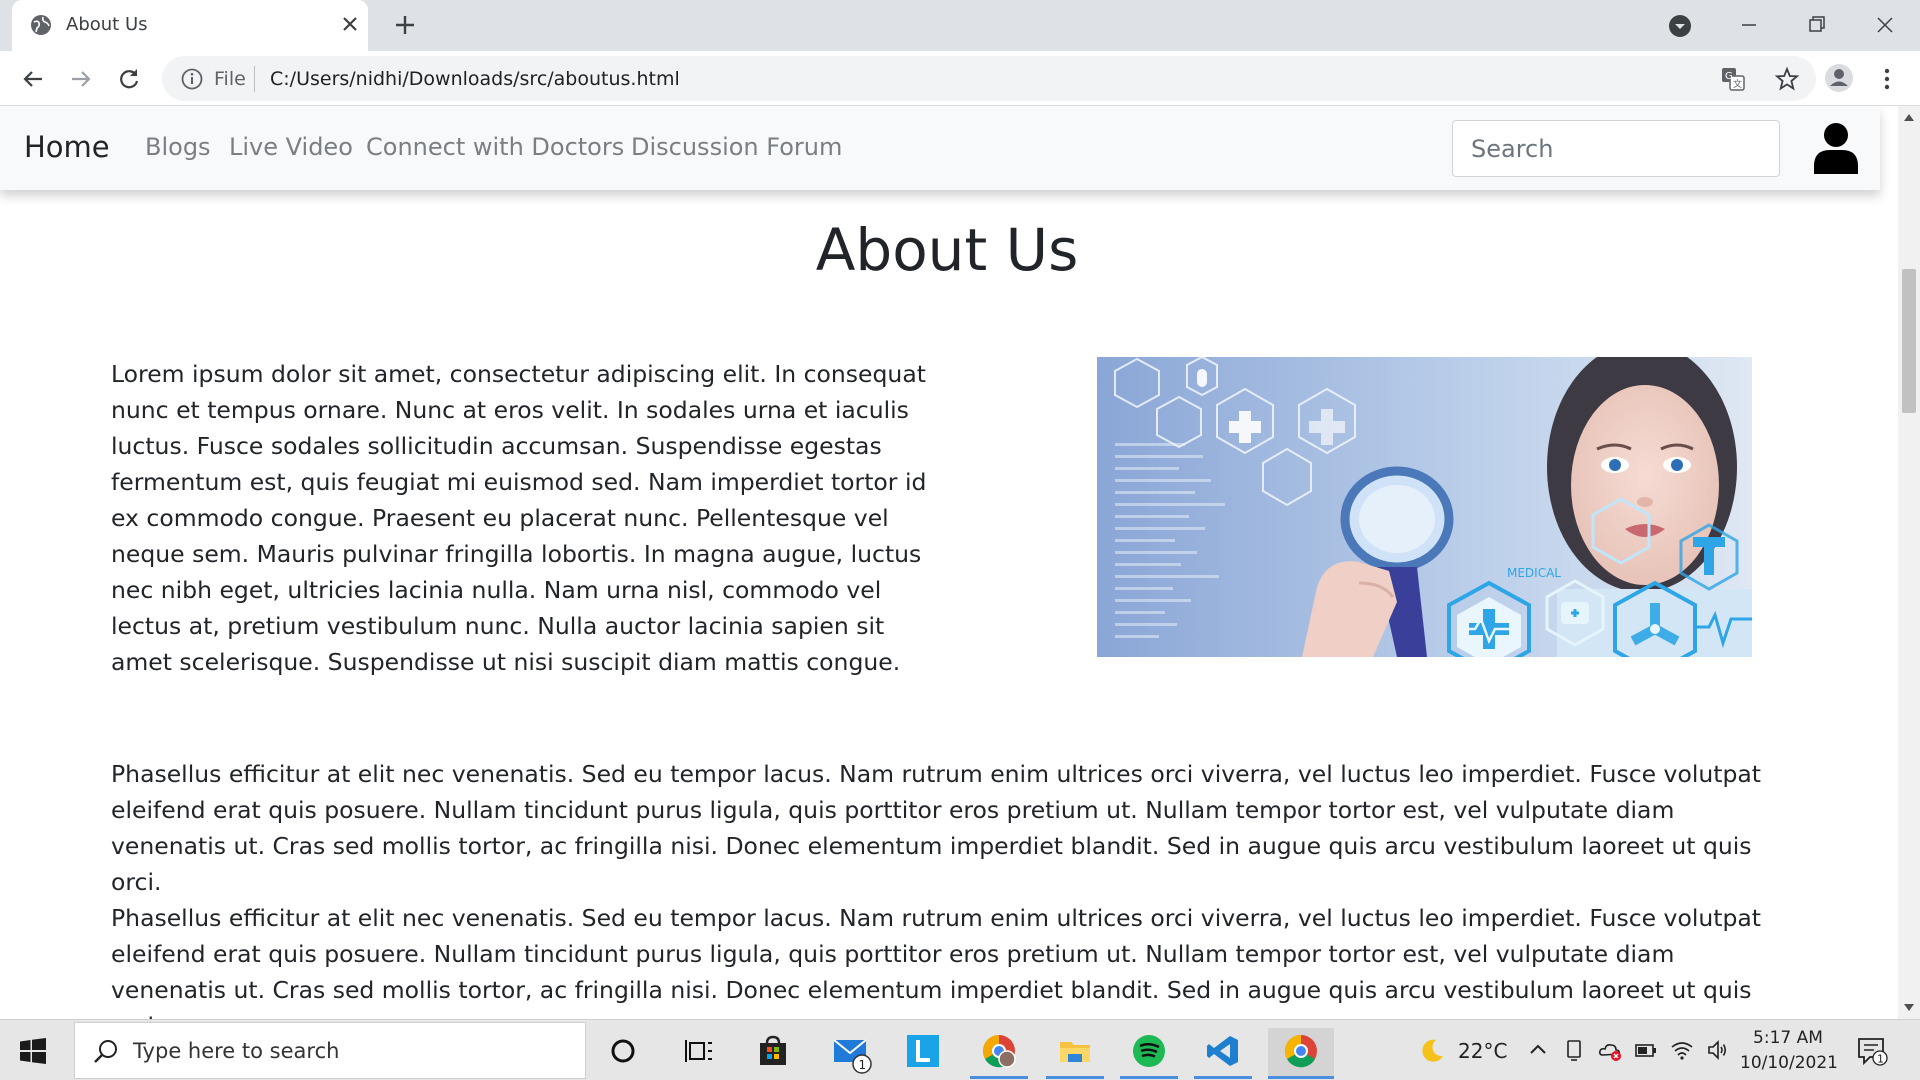  I want to click on wifi-icon, so click(1682, 1050).